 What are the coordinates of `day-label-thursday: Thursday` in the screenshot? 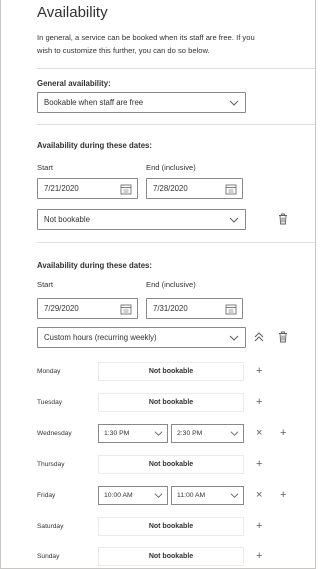 It's located at (51, 464).